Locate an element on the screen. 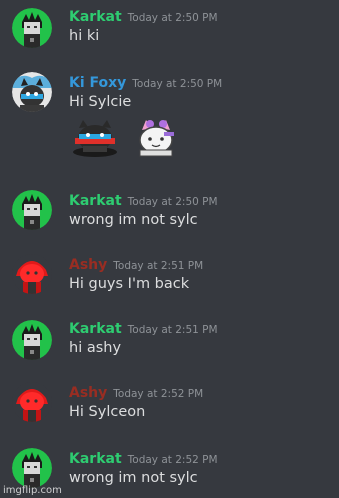 The image size is (339, 498). message-header: Ashy Today at 2:52 PM is located at coordinates (136, 391).